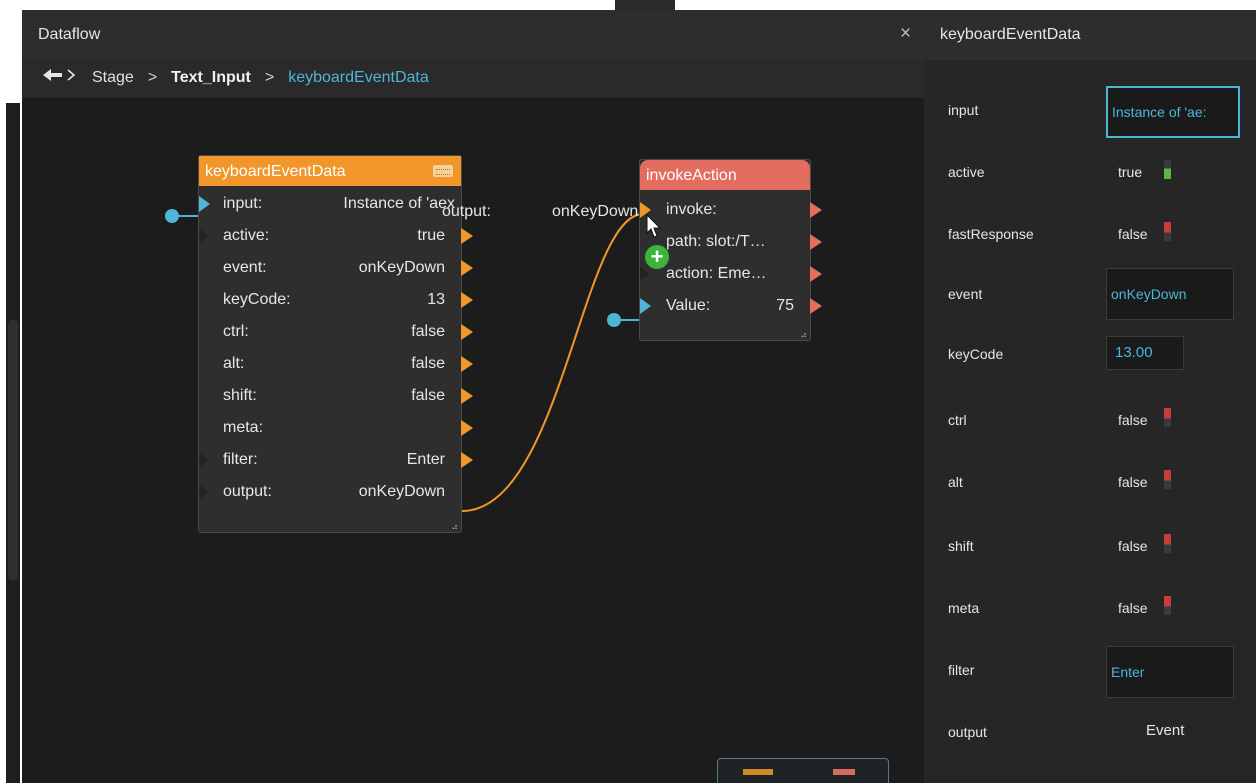  Describe the element at coordinates (905, 34) in the screenshot. I see `close-icon: ×` at that location.